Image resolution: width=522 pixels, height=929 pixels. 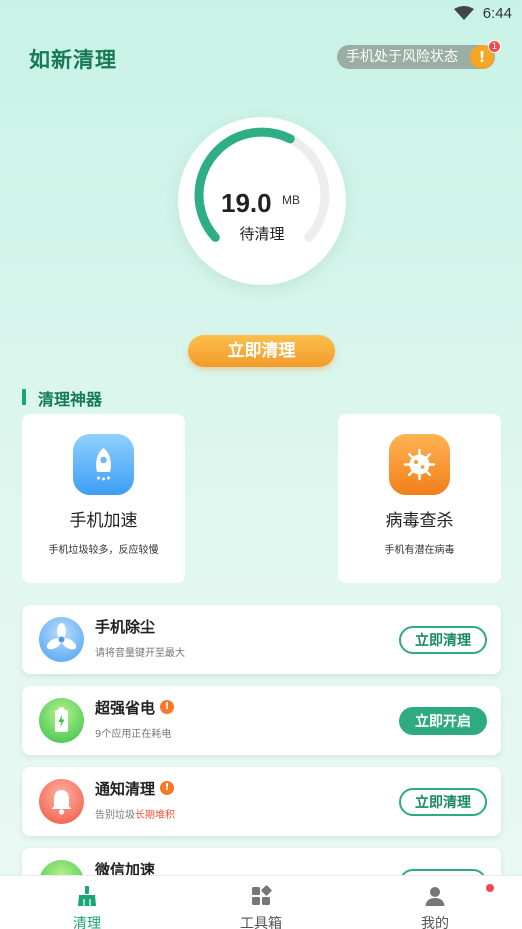 What do you see at coordinates (291, 200) in the screenshot?
I see `junk-size-unit: MB` at bounding box center [291, 200].